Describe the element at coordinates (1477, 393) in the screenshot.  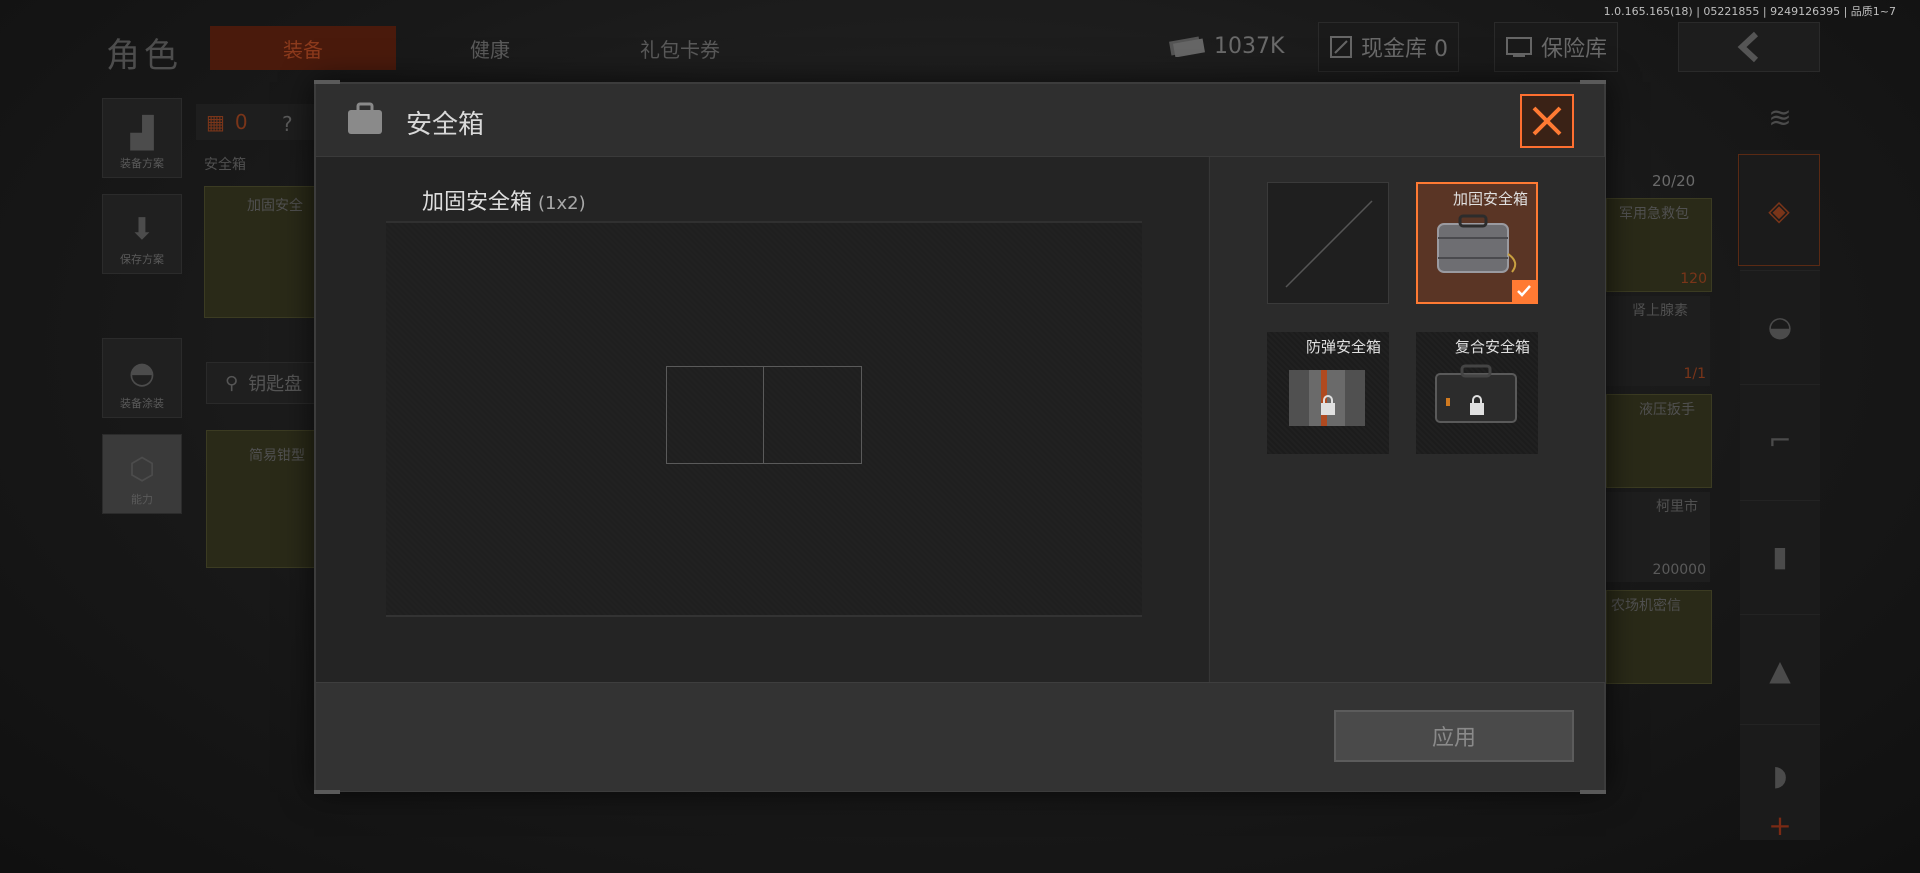
I see `case-option-composite: 复合安全箱` at that location.